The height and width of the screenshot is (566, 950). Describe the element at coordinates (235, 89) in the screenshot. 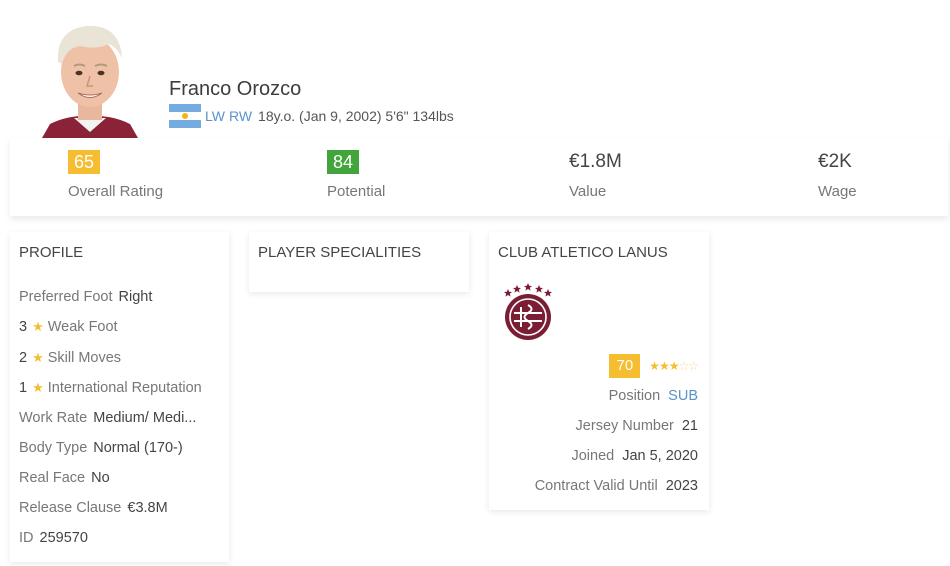

I see `player-name: Franco Orozco` at that location.